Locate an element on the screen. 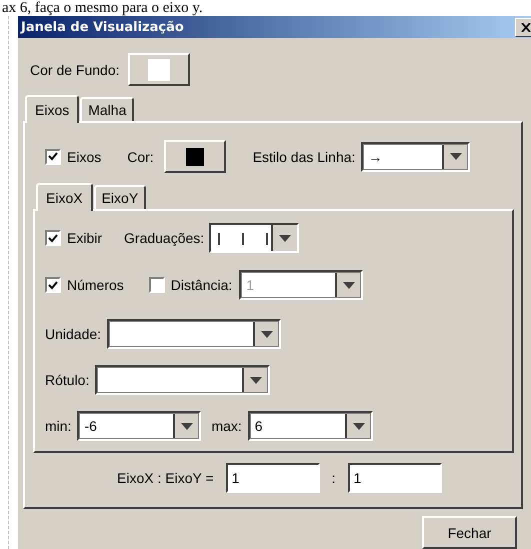 This screenshot has height=549, width=531. label-dropdown is located at coordinates (182, 380).